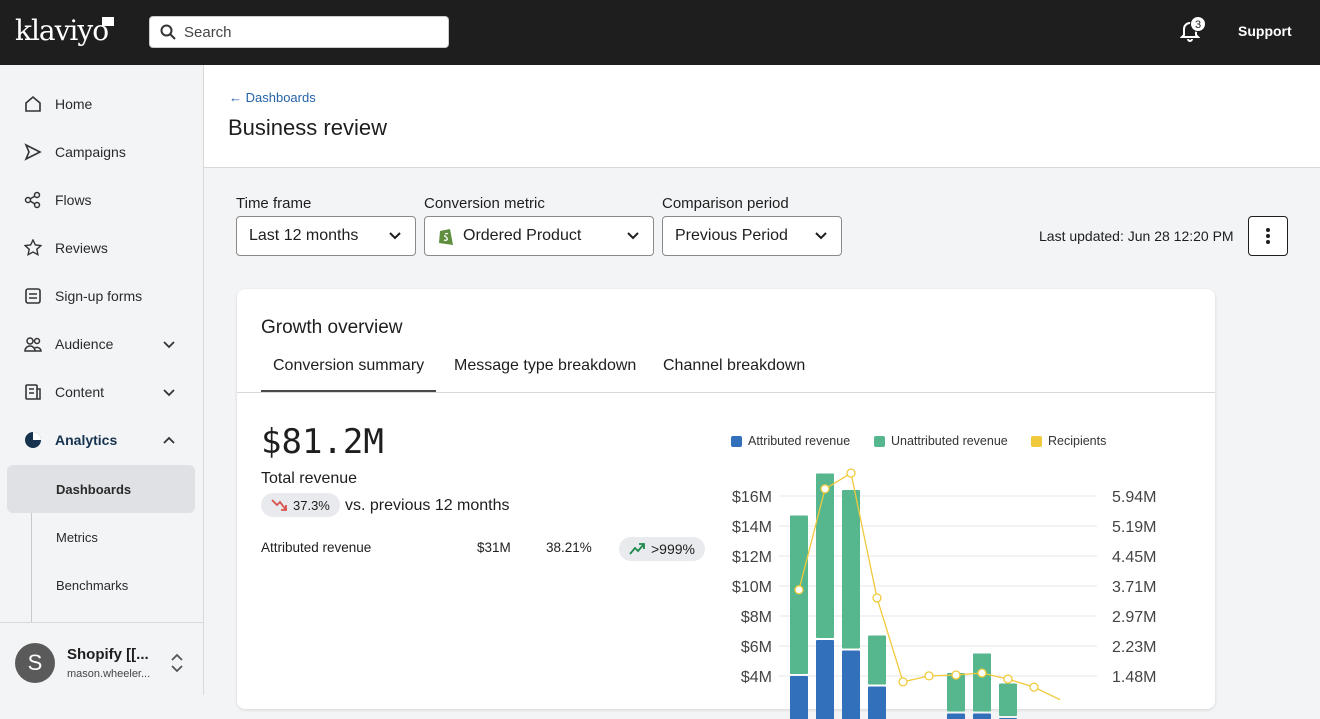 Image resolution: width=1320 pixels, height=719 pixels. I want to click on y-right-tick: 2.23M, so click(1134, 647).